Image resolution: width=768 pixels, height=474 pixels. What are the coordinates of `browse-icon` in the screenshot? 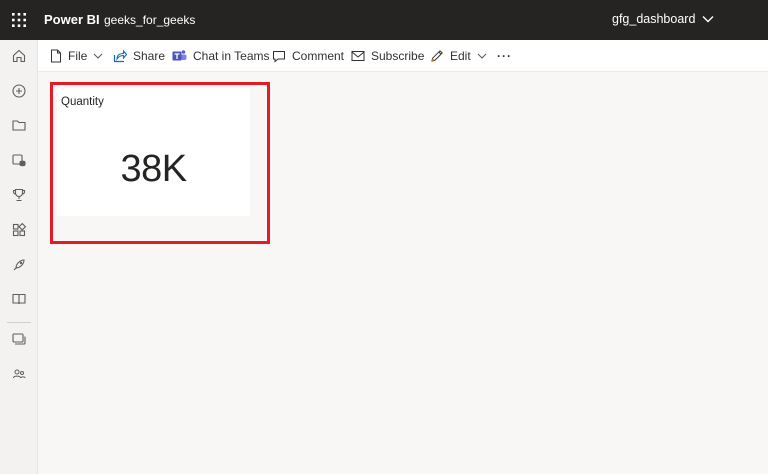 It's located at (19, 127).